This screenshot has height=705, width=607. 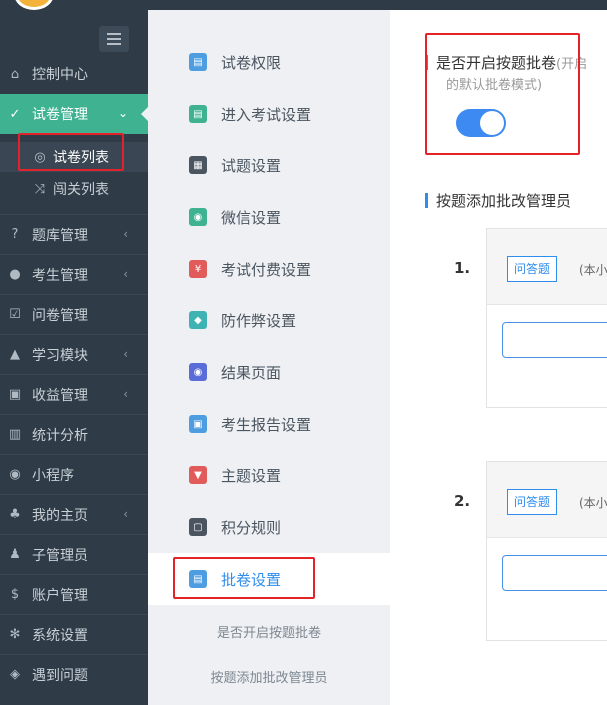 I want to click on settings-item-label: 试卷权限, so click(x=251, y=62).